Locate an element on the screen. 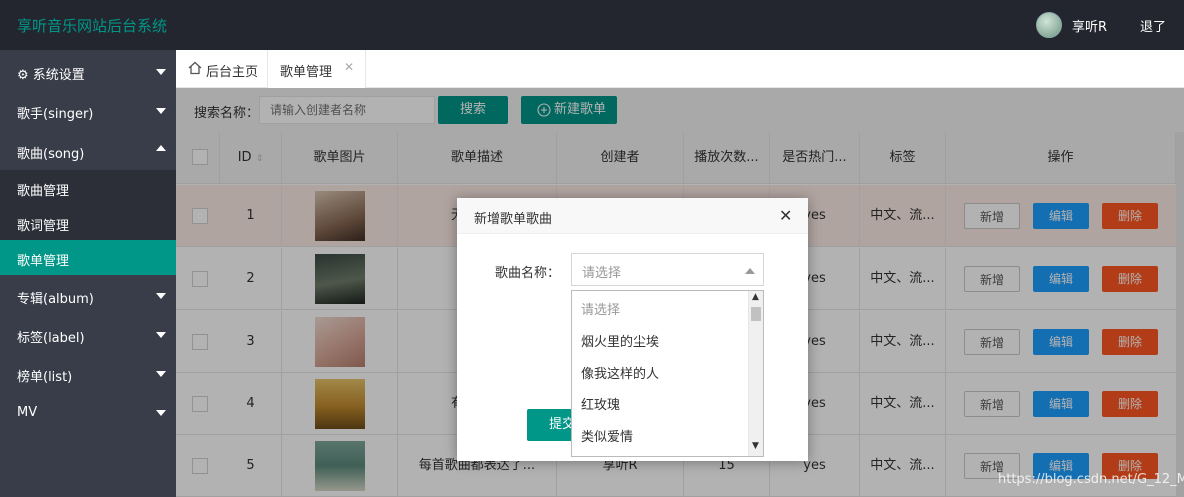 Image resolution: width=1184 pixels, height=497 pixels. song-select: 请选择 is located at coordinates (667, 269).